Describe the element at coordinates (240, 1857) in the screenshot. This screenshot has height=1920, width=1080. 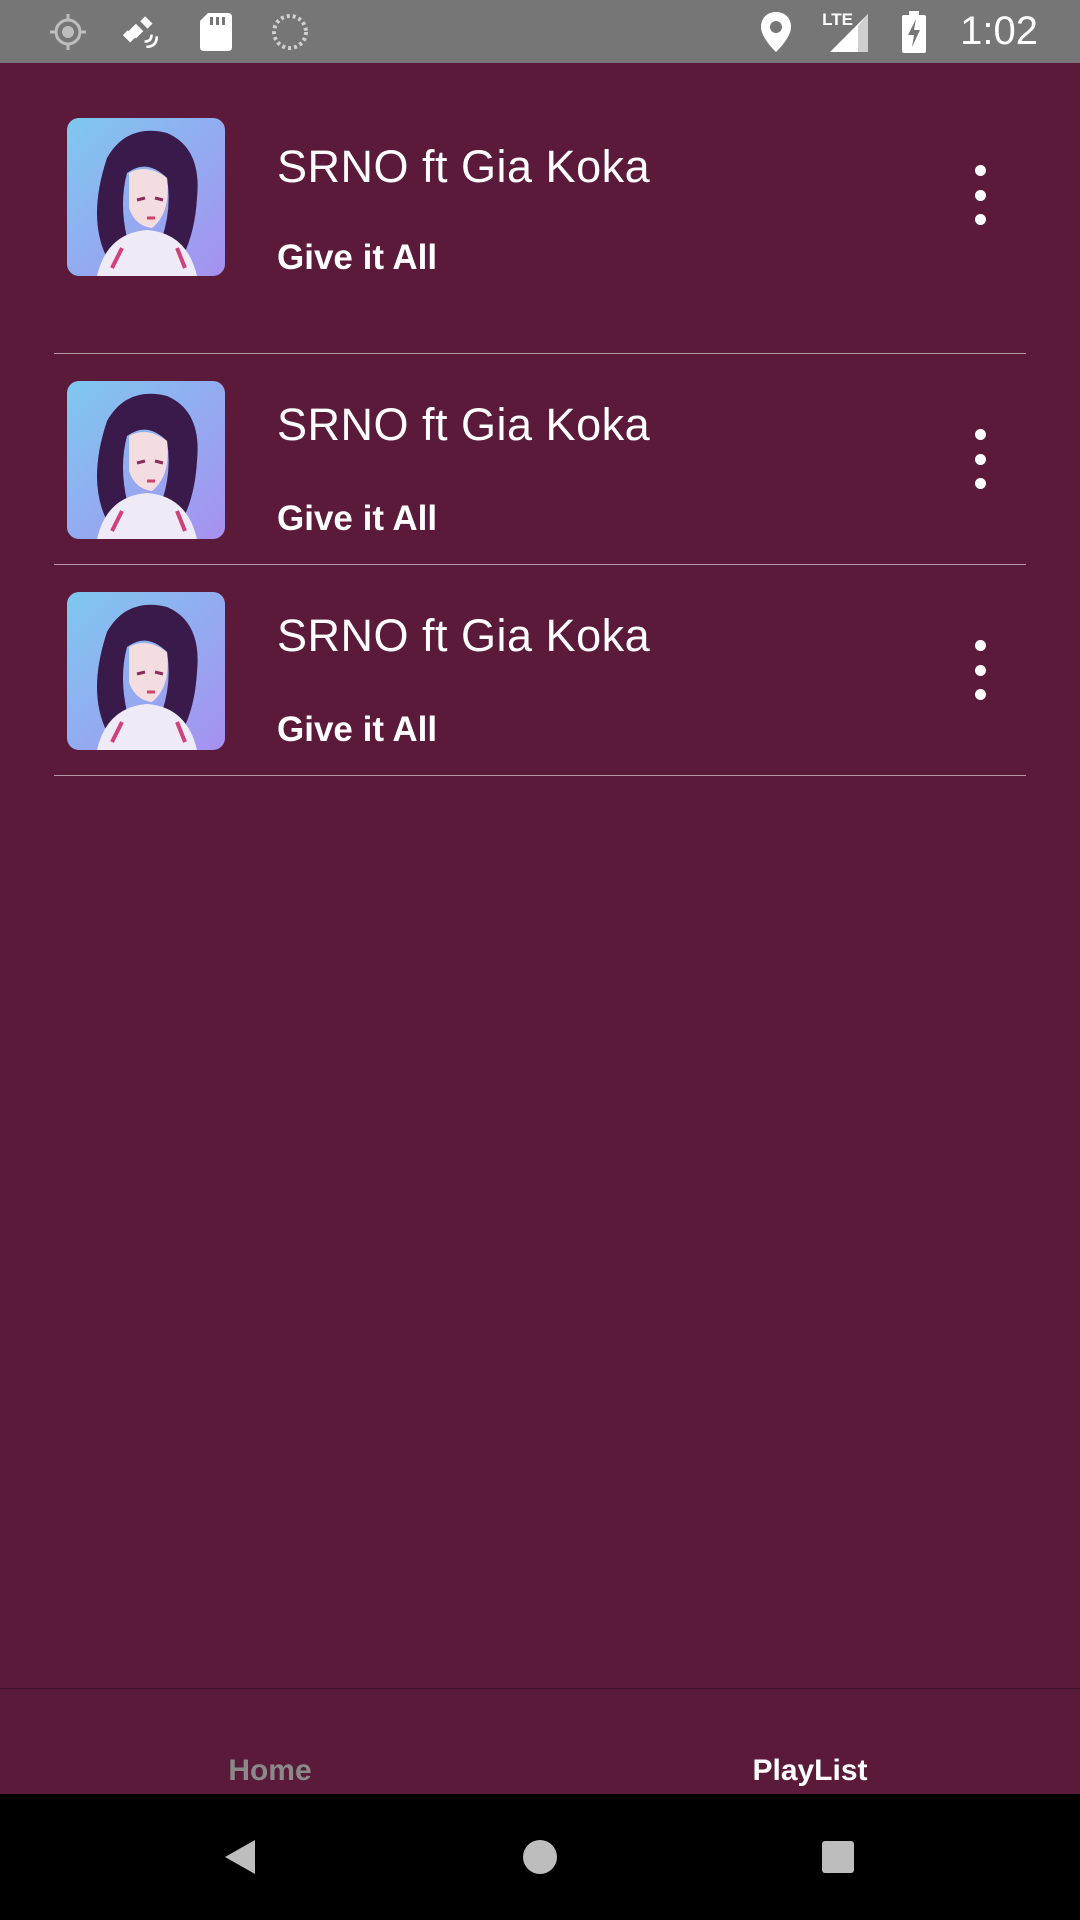
I see `back-icon` at that location.